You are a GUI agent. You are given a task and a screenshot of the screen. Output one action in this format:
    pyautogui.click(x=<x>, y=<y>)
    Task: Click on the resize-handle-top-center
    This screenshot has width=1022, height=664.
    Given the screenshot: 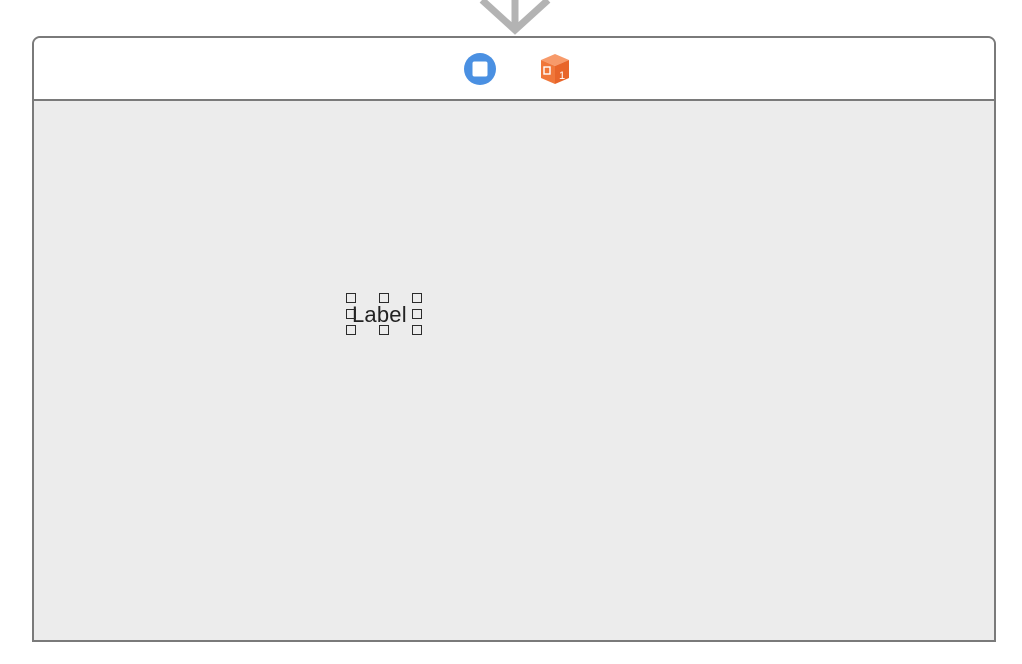 What is the action you would take?
    pyautogui.click(x=384, y=298)
    